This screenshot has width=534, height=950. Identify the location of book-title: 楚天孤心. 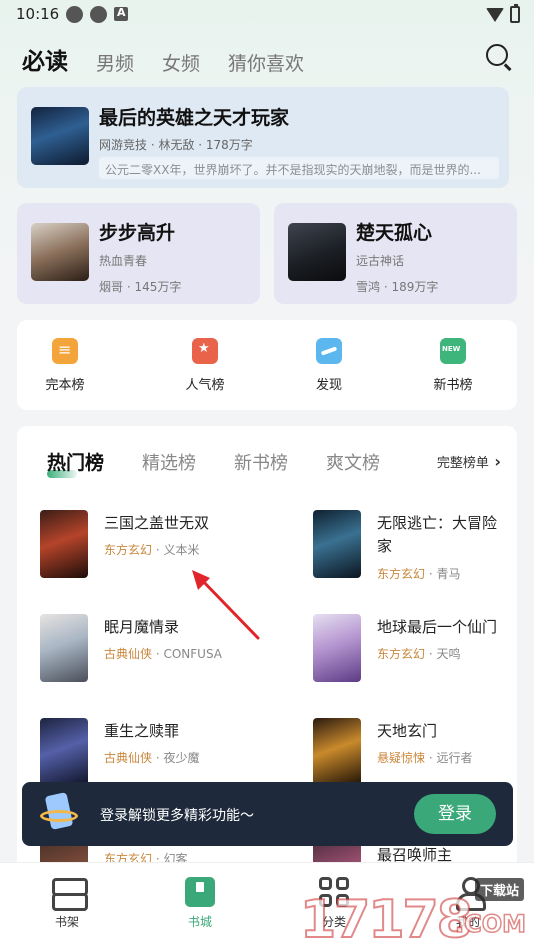
(394, 233).